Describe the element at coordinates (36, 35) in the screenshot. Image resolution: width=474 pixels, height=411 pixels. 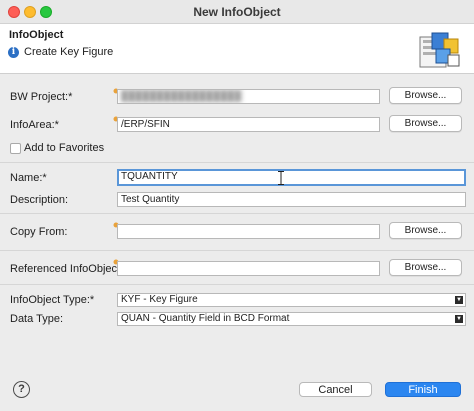
I see `page-title: InfoObject` at that location.